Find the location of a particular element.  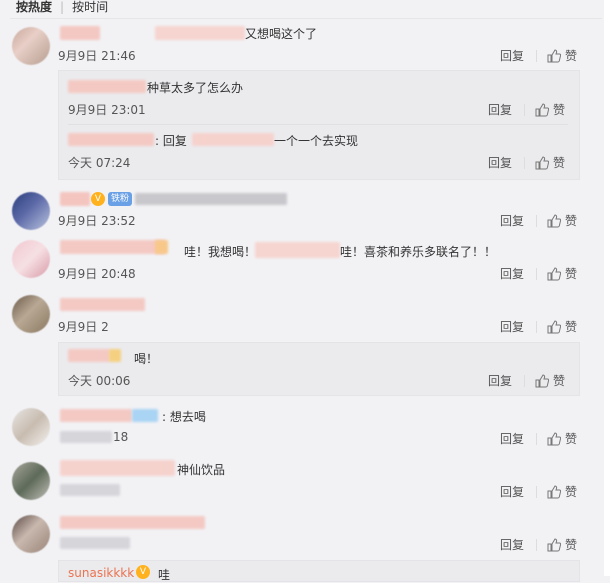

comment-time: 9月9日 20:48 is located at coordinates (97, 274).